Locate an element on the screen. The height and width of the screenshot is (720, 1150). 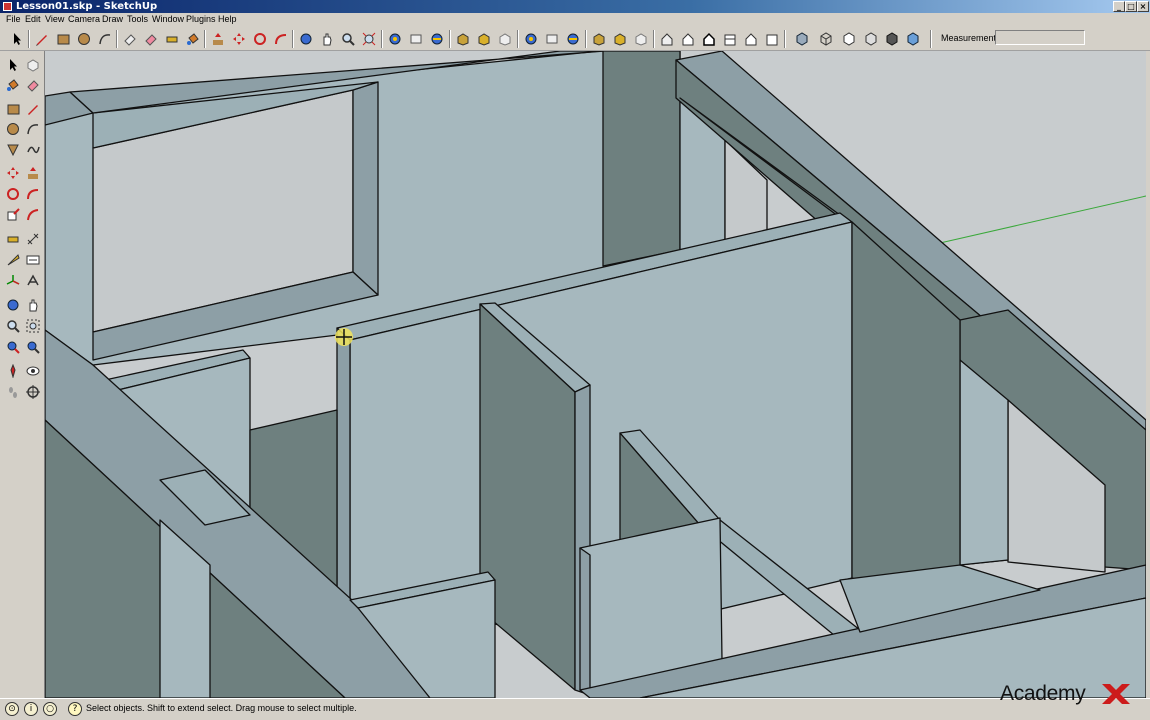
window-title: Lesson01.skp - SketchUp is located at coordinates (87, 6).